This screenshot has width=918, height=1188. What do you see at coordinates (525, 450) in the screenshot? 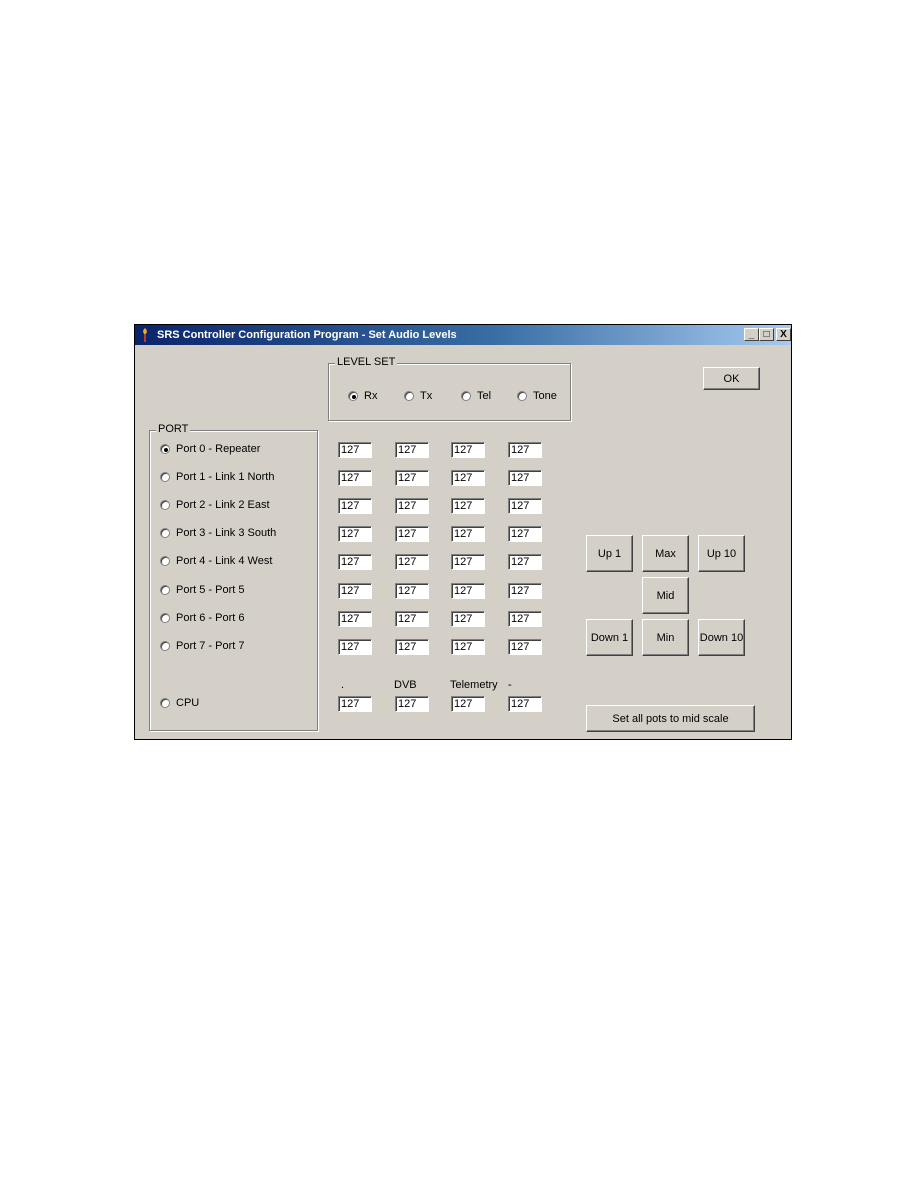
I see `level-field-port0-col3: 127` at bounding box center [525, 450].